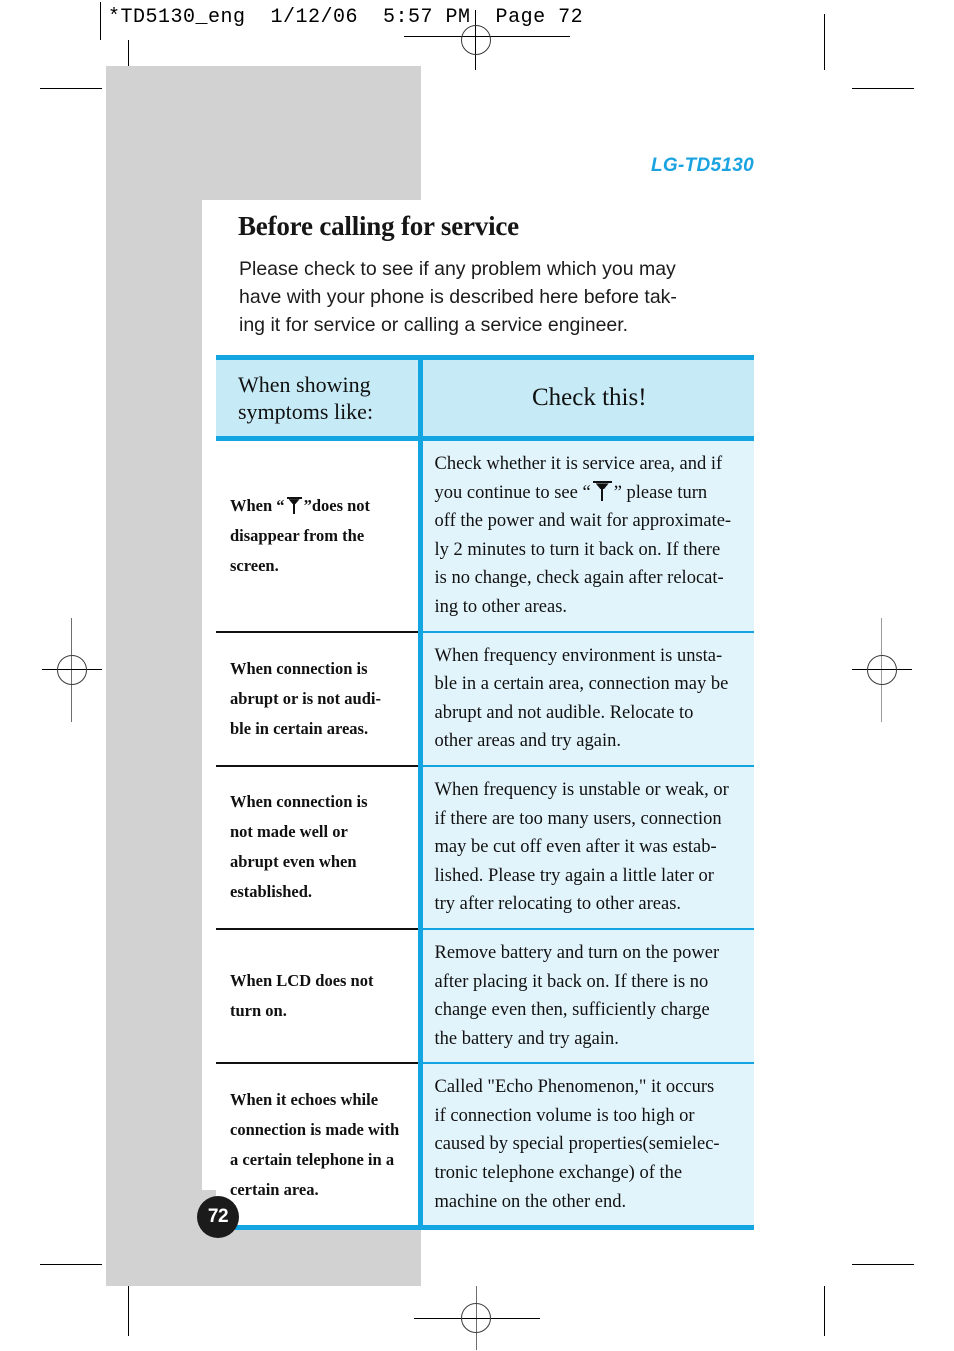  Describe the element at coordinates (315, 1129) in the screenshot. I see `text-line: connection is made with` at that location.